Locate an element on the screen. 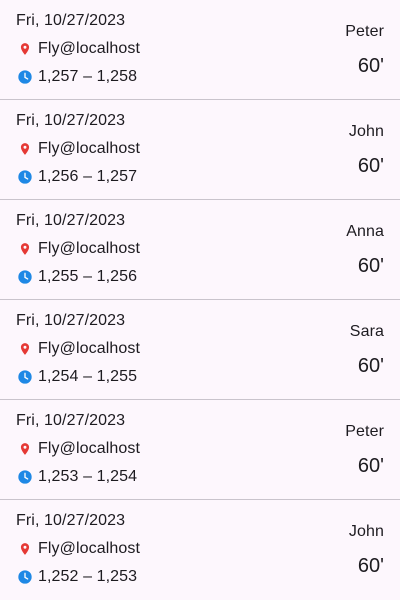  entry-time: 1,253 – 1,254 is located at coordinates (76, 477).